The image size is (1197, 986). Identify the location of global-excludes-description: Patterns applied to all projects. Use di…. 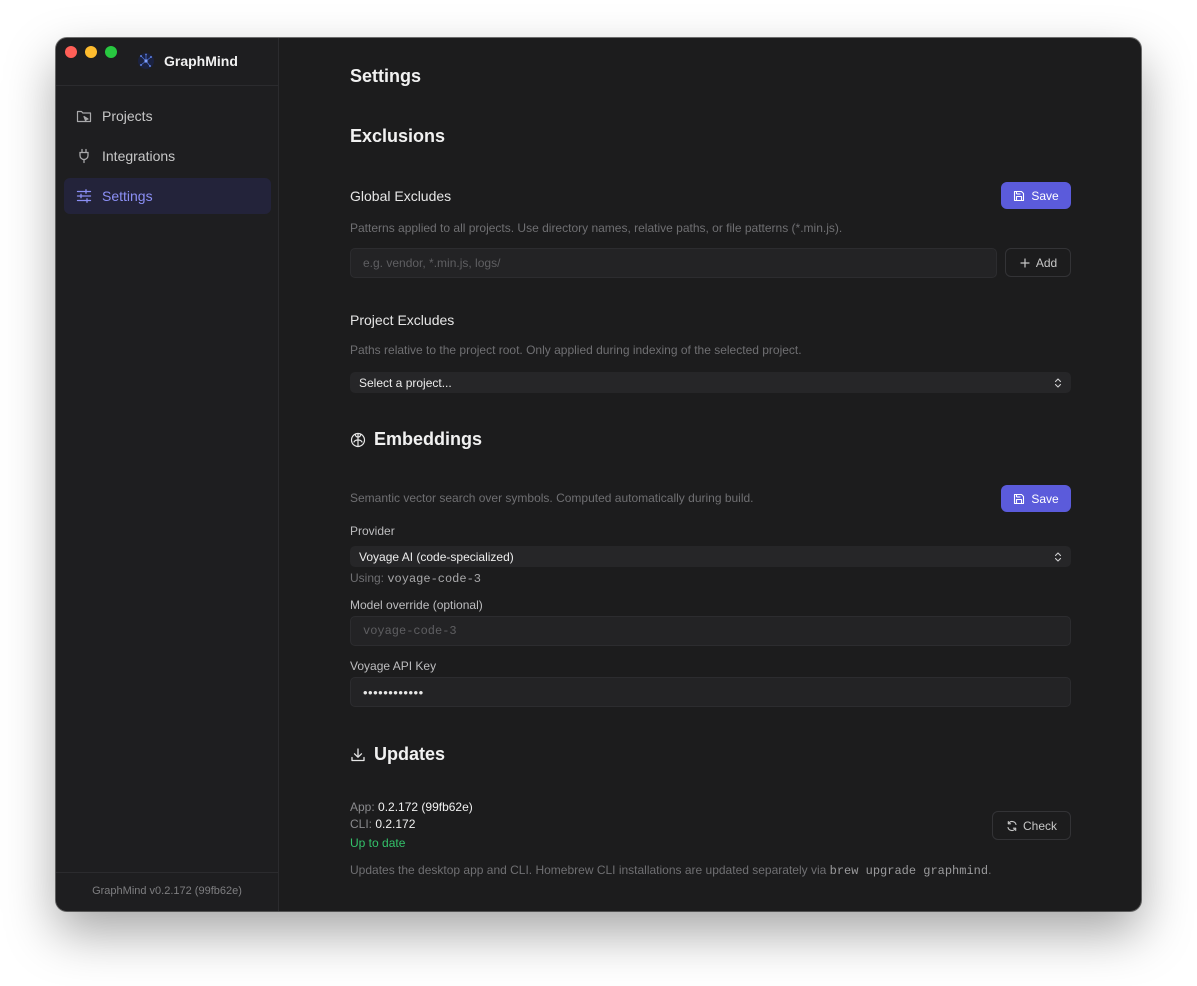
(596, 228).